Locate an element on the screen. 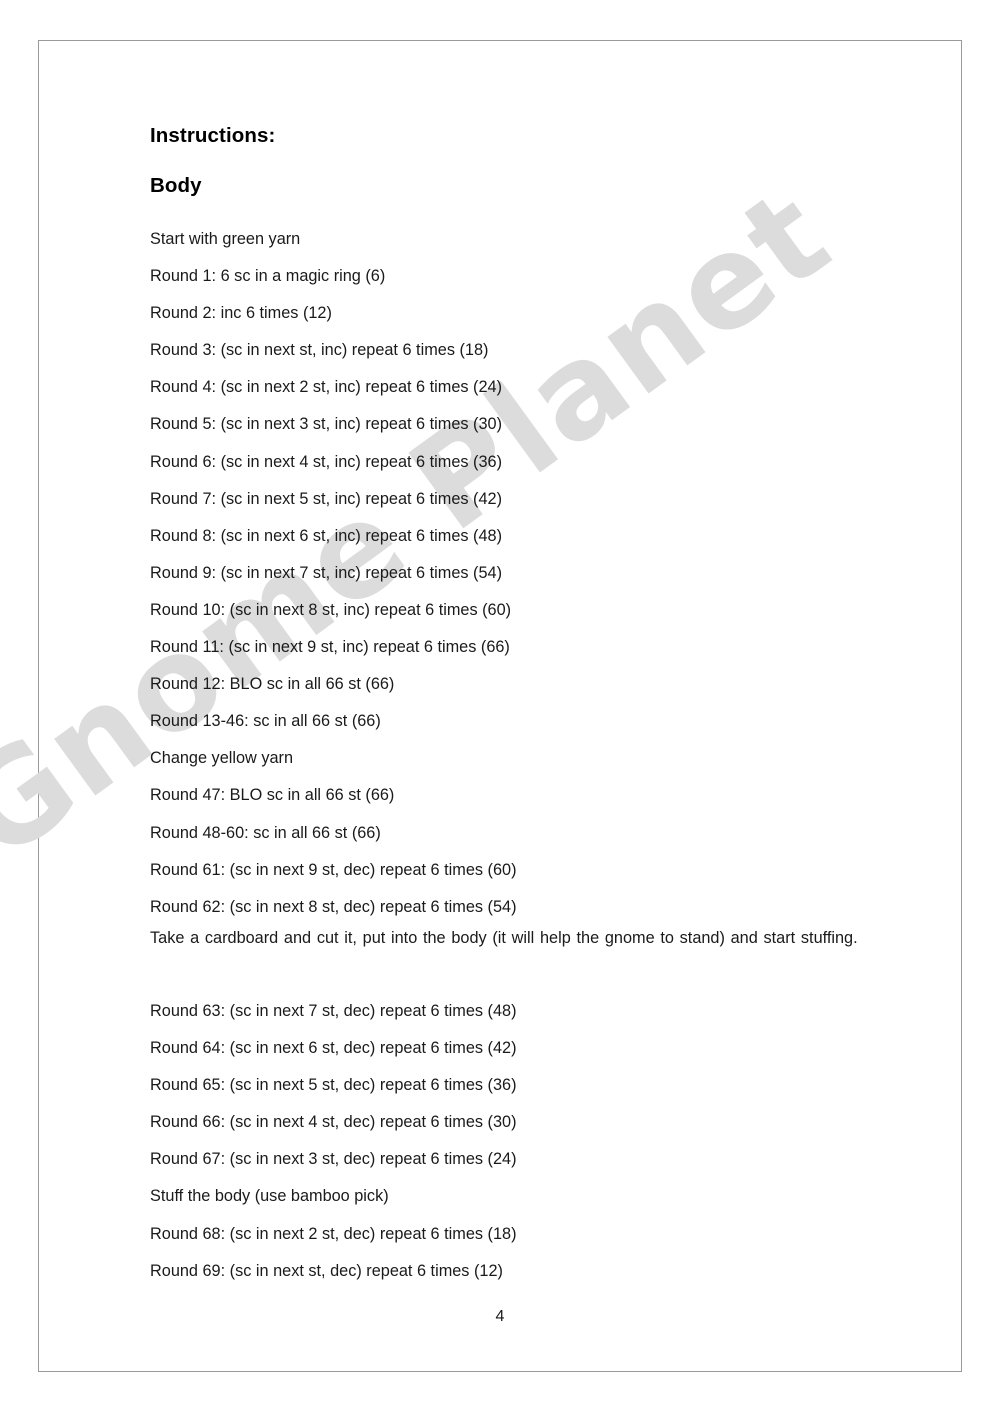  instruction-line: Round 12: BLO sc in all 66 st (66) is located at coordinates (272, 684).